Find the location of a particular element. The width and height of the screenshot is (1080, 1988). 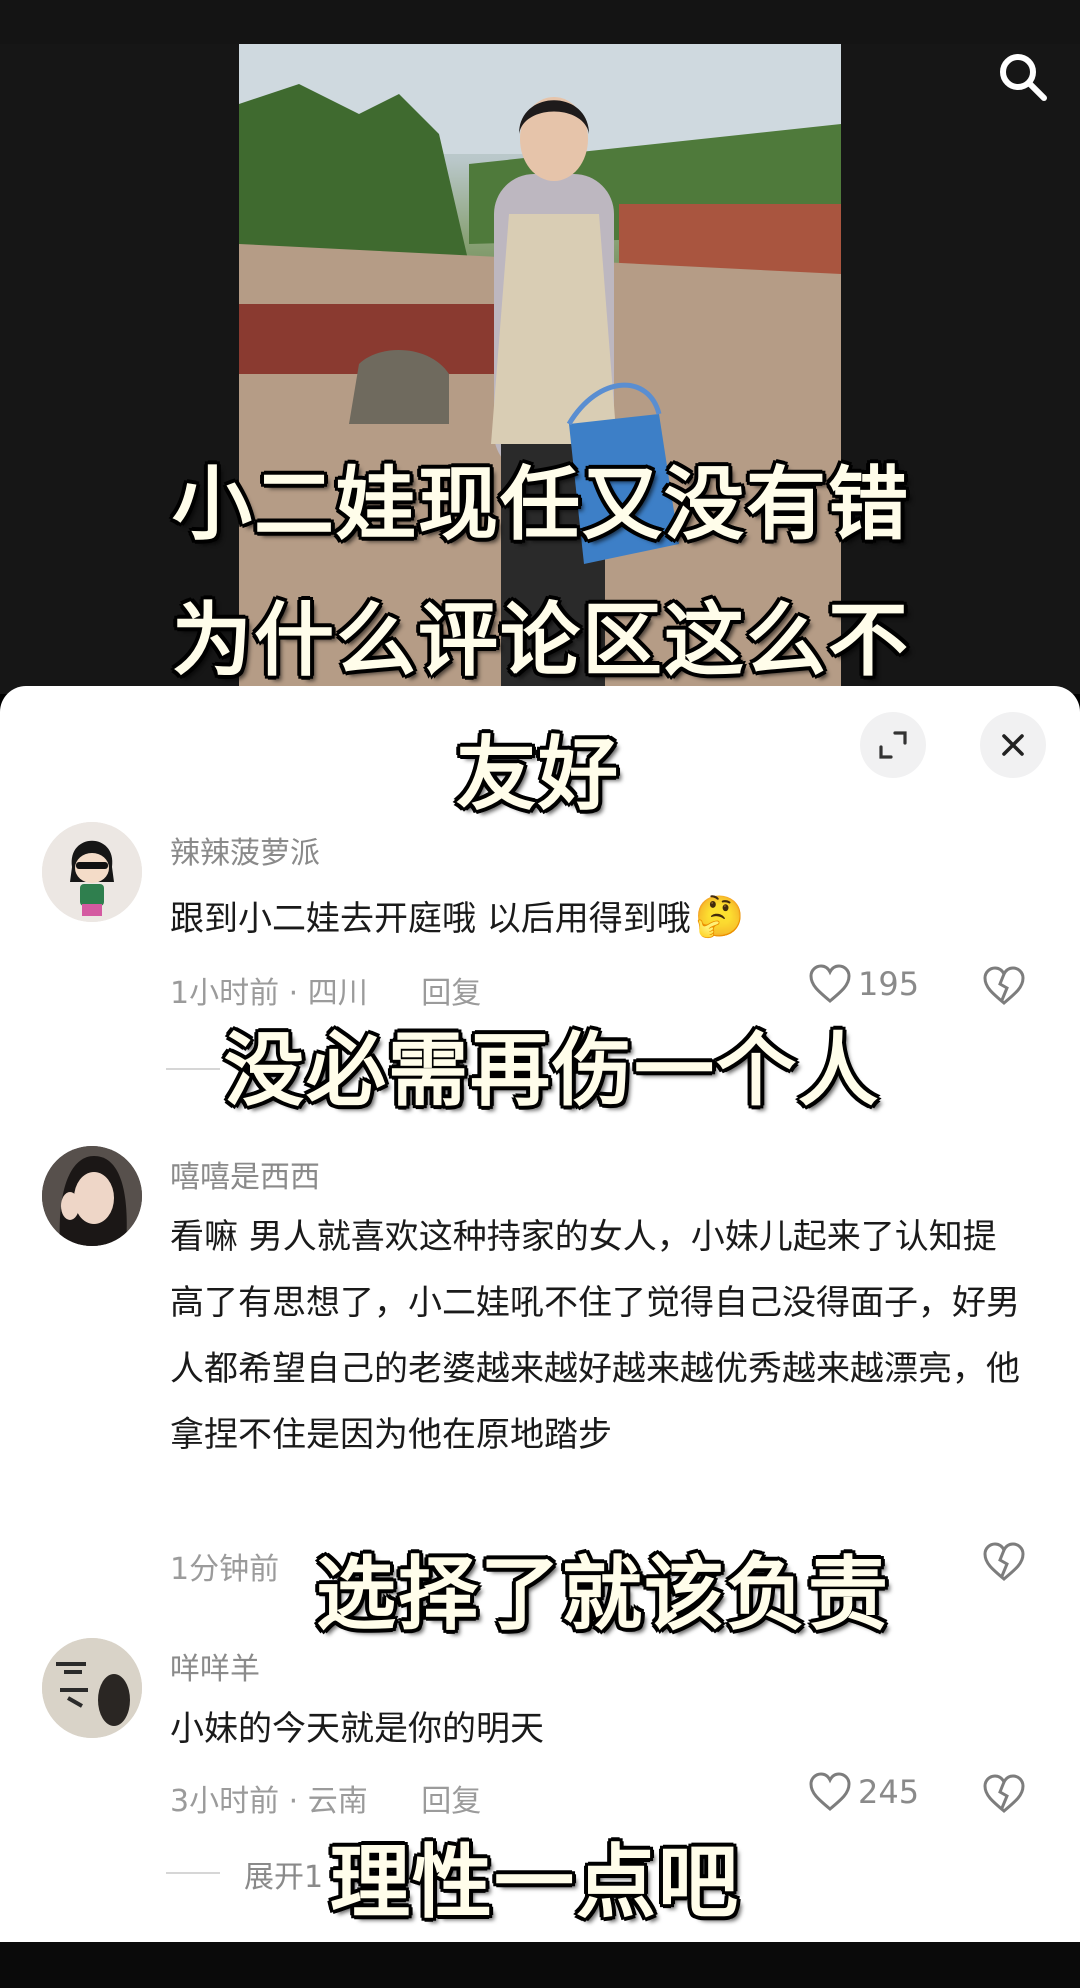

comment-time: 3小时前 is located at coordinates (225, 1801).